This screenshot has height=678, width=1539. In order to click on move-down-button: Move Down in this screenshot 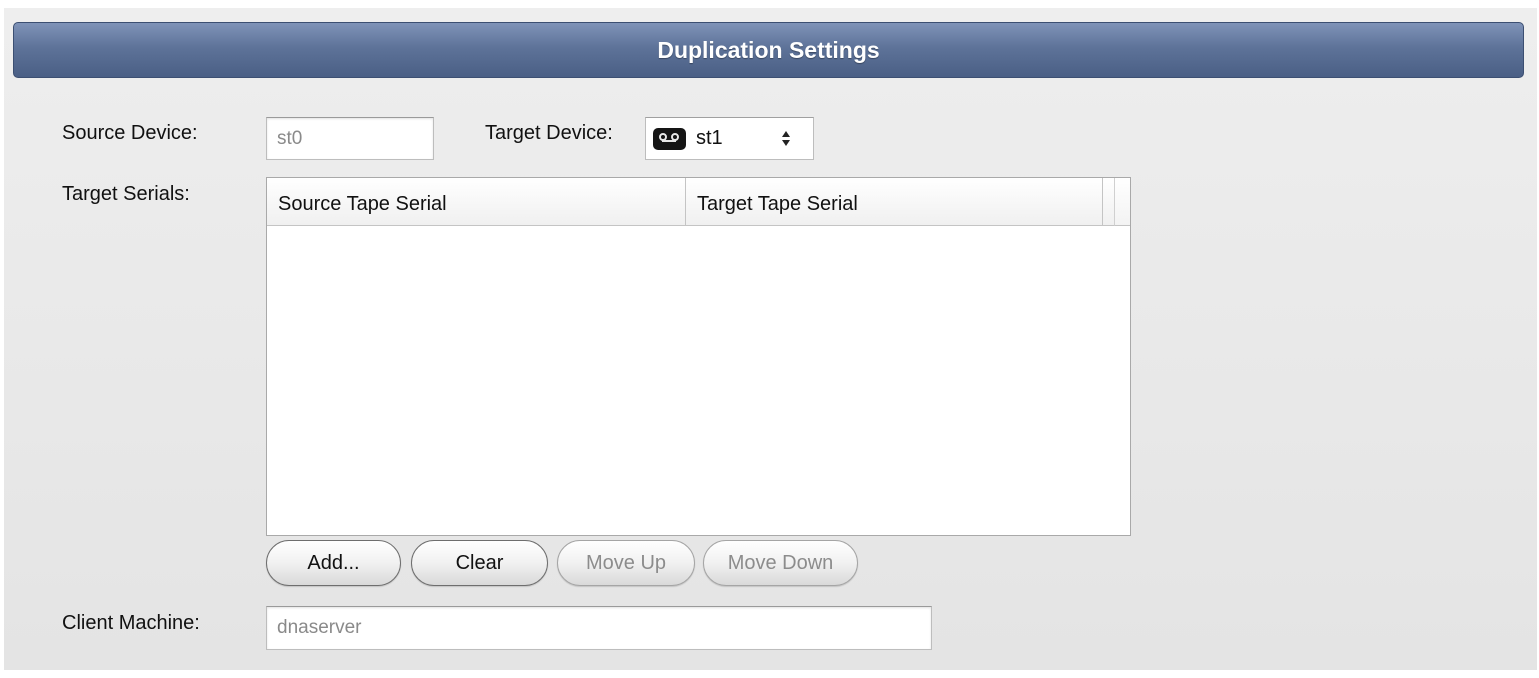, I will do `click(780, 563)`.